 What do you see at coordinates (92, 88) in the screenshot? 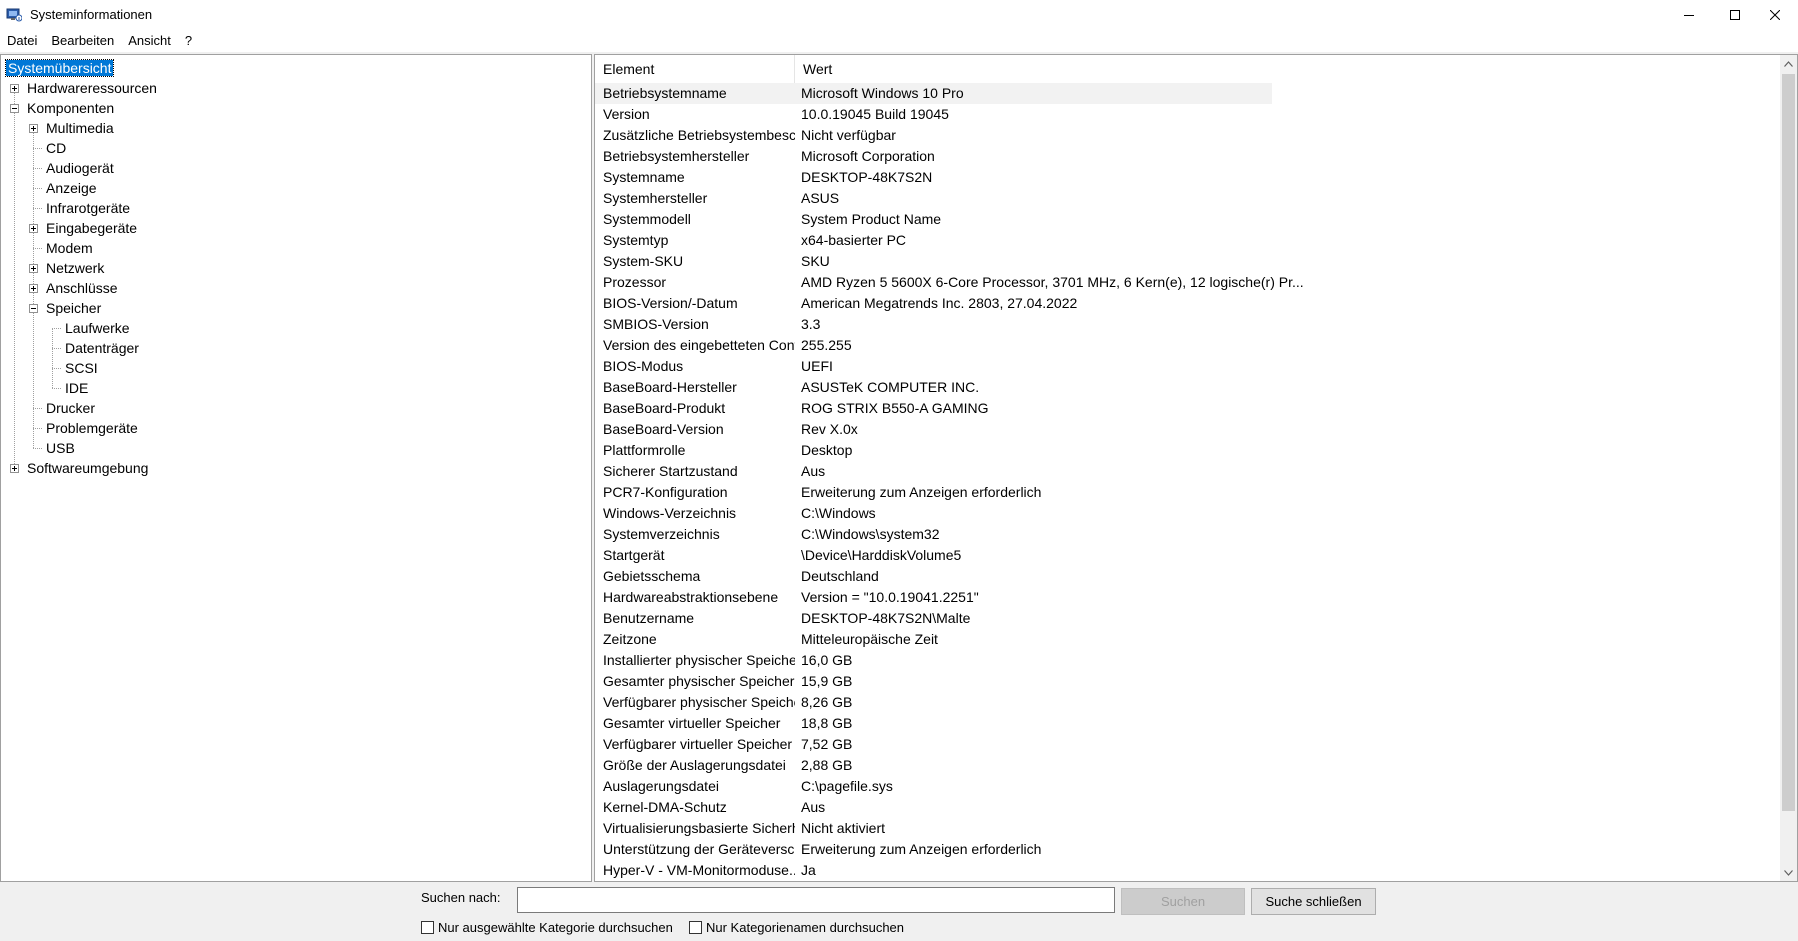
I see `tree-item-hardwareressourcen: Hardwareressourcen` at bounding box center [92, 88].